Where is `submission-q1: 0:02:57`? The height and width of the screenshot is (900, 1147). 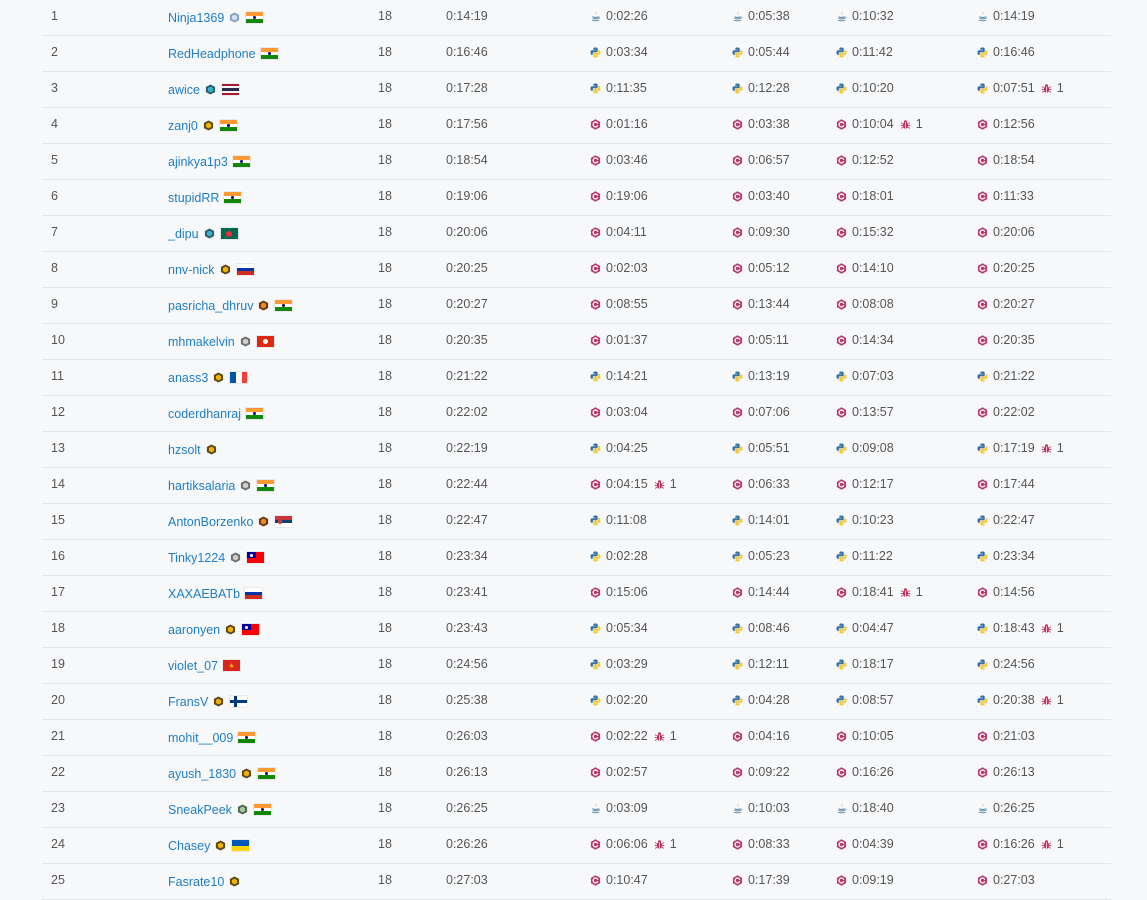 submission-q1: 0:02:57 is located at coordinates (619, 772).